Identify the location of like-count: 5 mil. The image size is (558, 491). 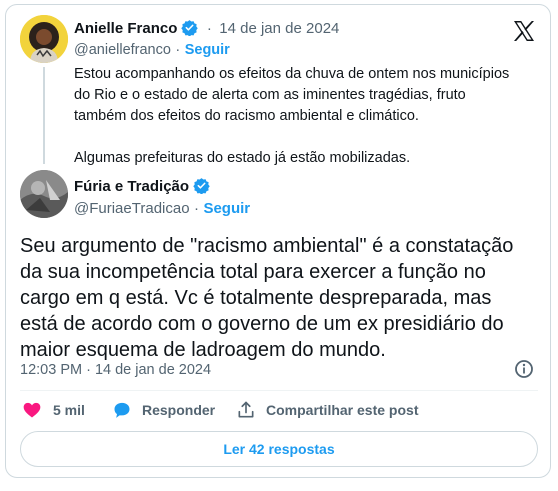
(69, 410).